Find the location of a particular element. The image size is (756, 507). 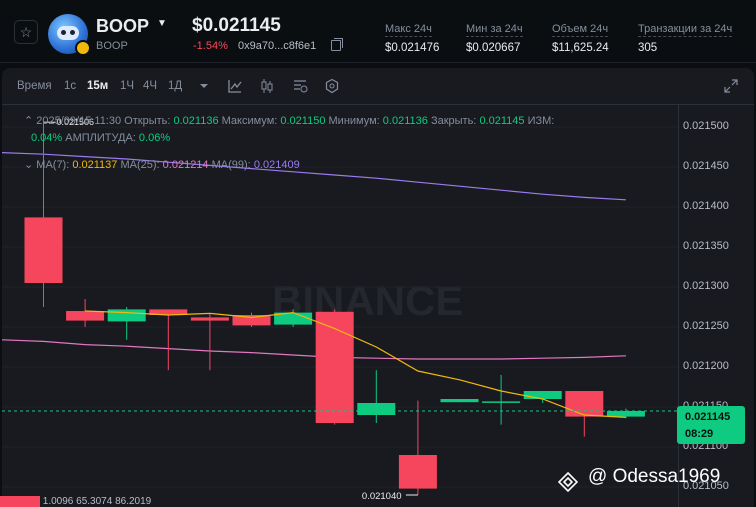

chart-toolbar: Время 1с 15м 1Ч 4Ч 1Д is located at coordinates (378, 86).